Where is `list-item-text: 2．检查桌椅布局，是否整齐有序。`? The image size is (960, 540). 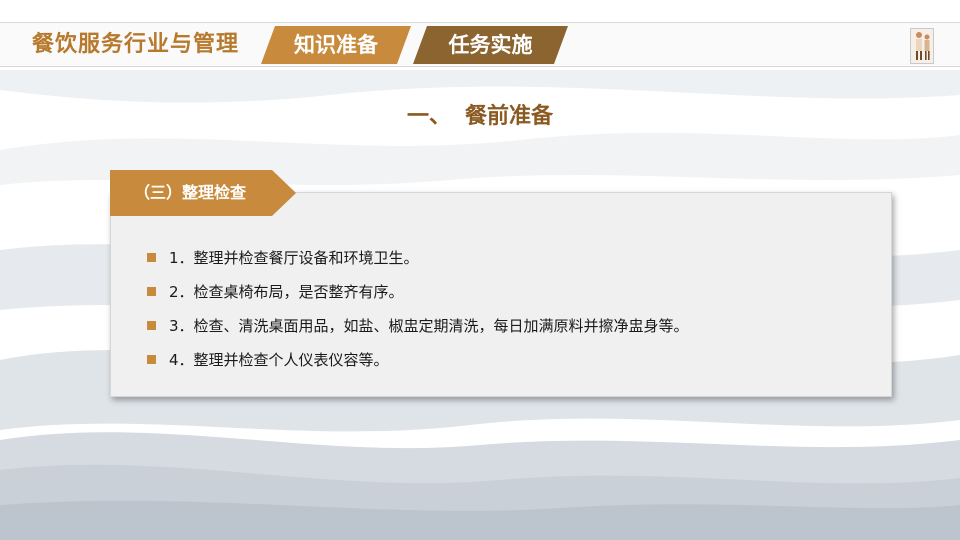
list-item-text: 2．检查桌椅布局，是否整齐有序。 is located at coordinates (286, 292).